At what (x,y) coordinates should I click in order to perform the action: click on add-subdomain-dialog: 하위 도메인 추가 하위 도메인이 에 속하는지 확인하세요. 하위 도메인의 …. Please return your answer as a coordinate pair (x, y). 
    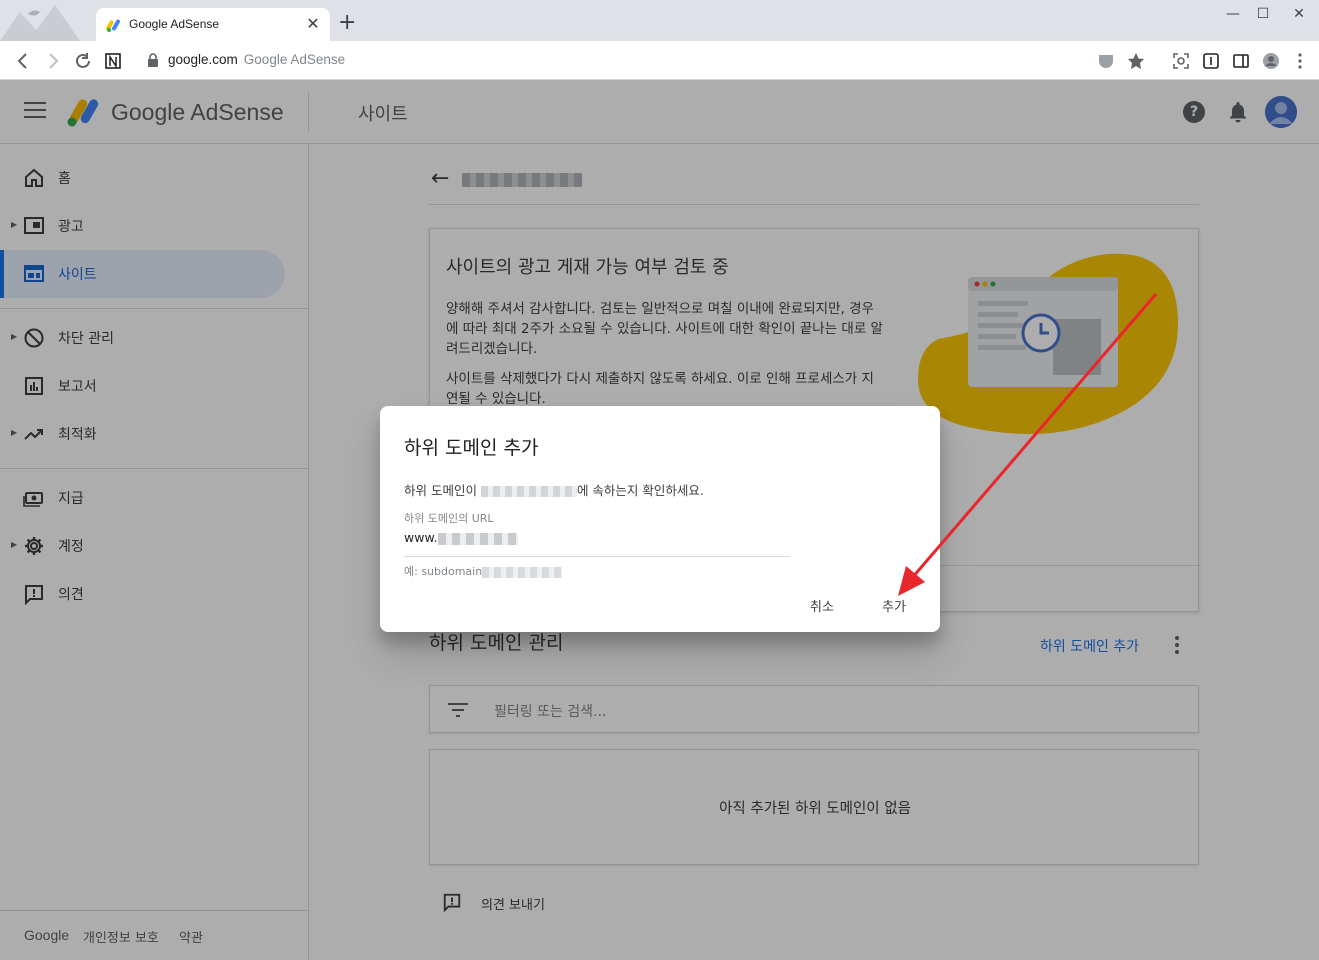
    Looking at the image, I should click on (660, 519).